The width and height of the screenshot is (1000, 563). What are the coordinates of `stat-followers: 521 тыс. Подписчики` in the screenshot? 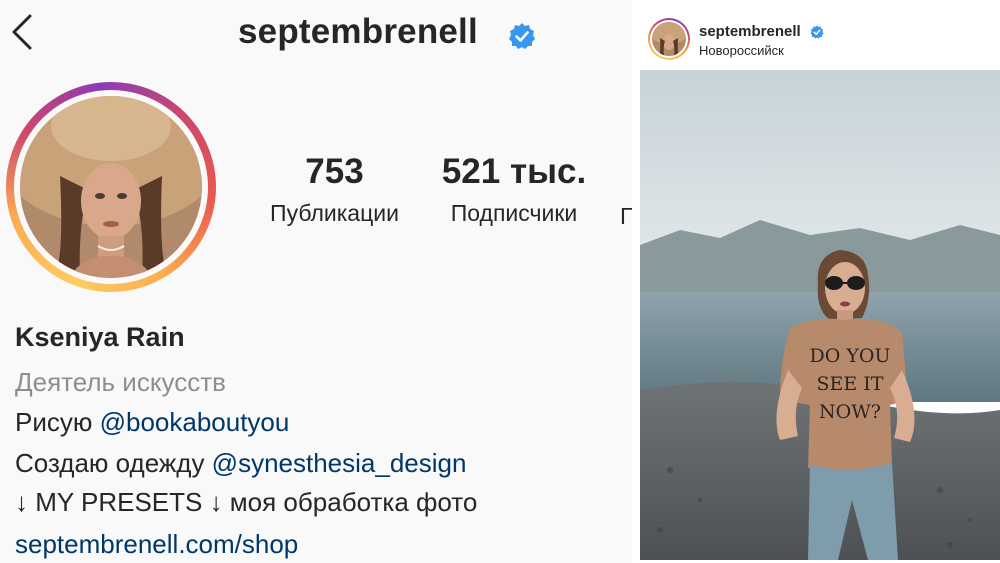 It's located at (514, 190).